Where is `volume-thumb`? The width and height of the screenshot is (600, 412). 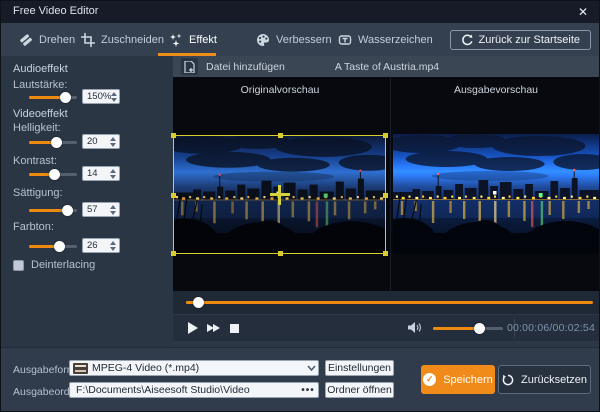
volume-thumb is located at coordinates (479, 328).